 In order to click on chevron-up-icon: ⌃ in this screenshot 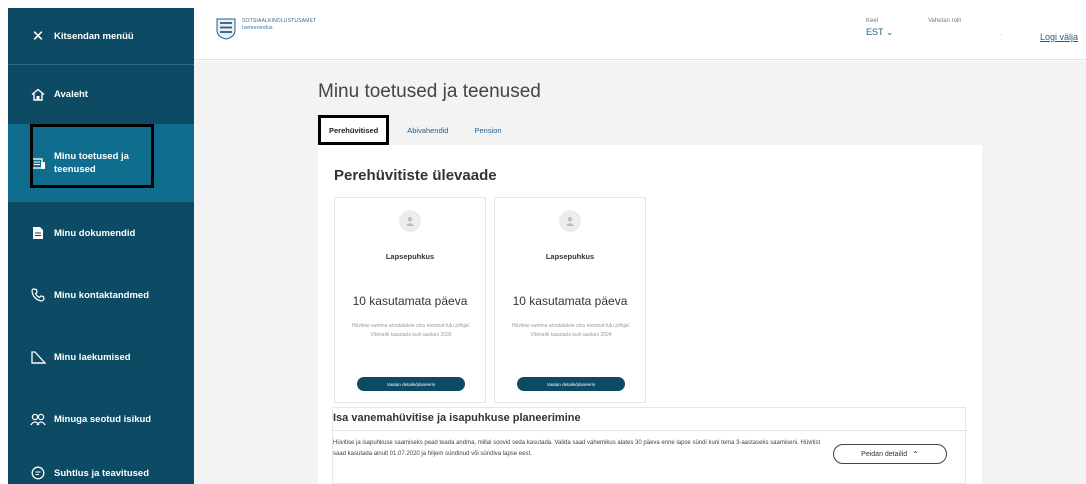, I will do `click(915, 454)`.